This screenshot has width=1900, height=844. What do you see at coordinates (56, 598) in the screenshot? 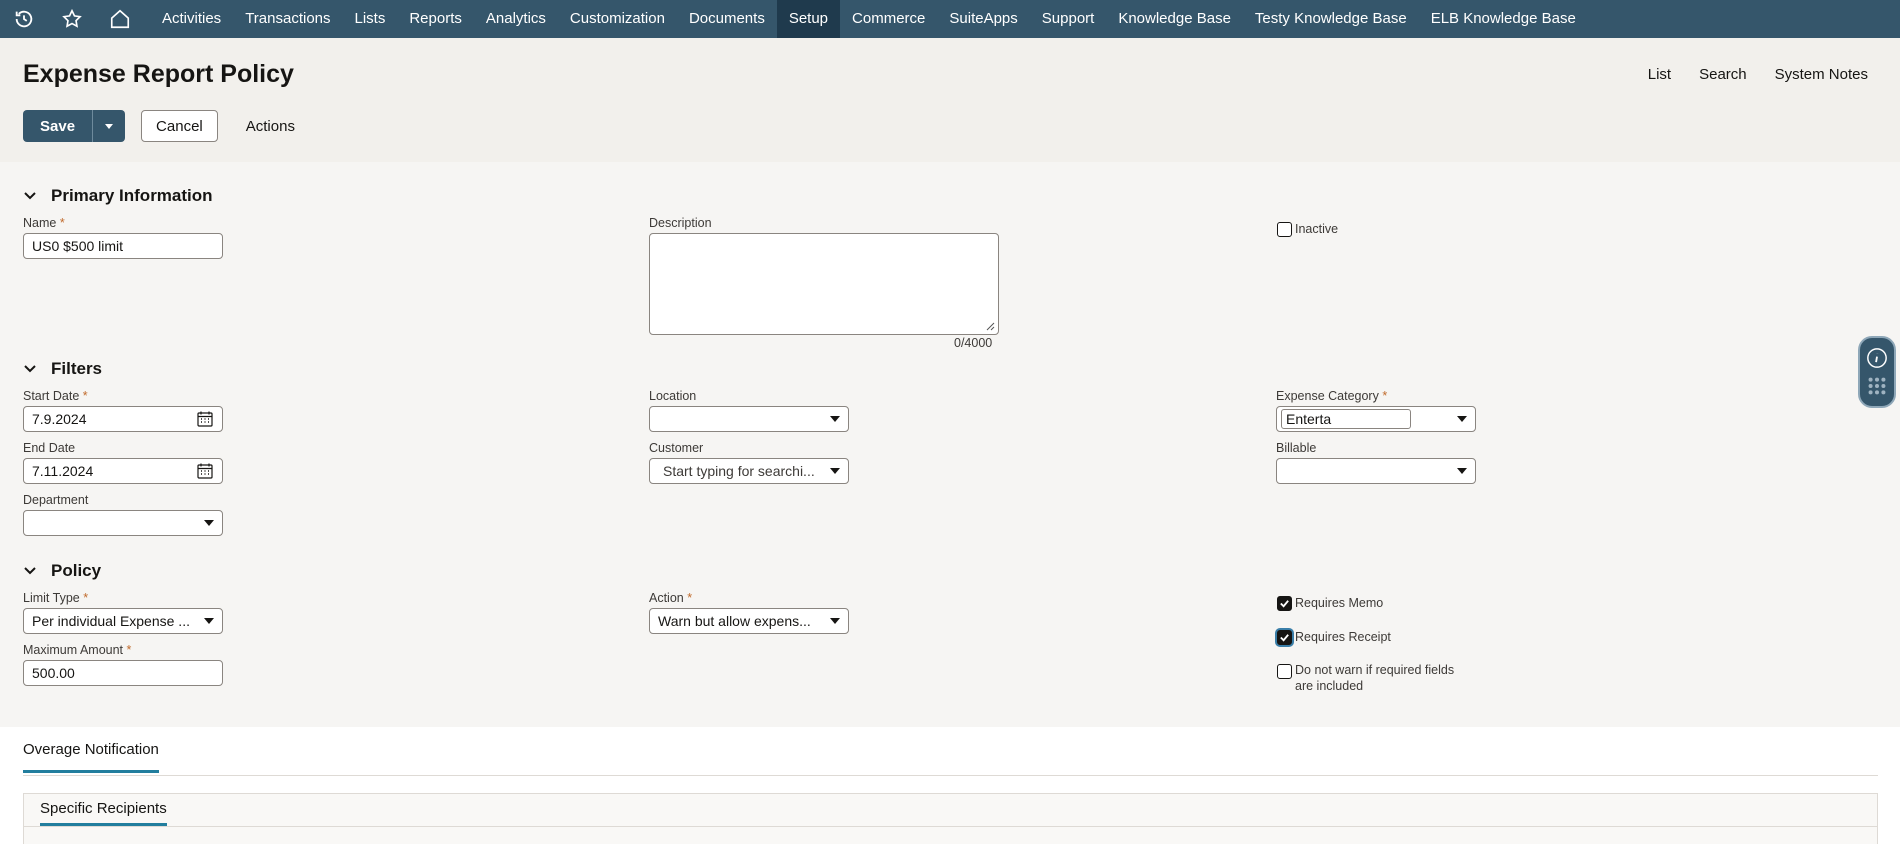
I see `limit-type-label: Limit Type *` at bounding box center [56, 598].